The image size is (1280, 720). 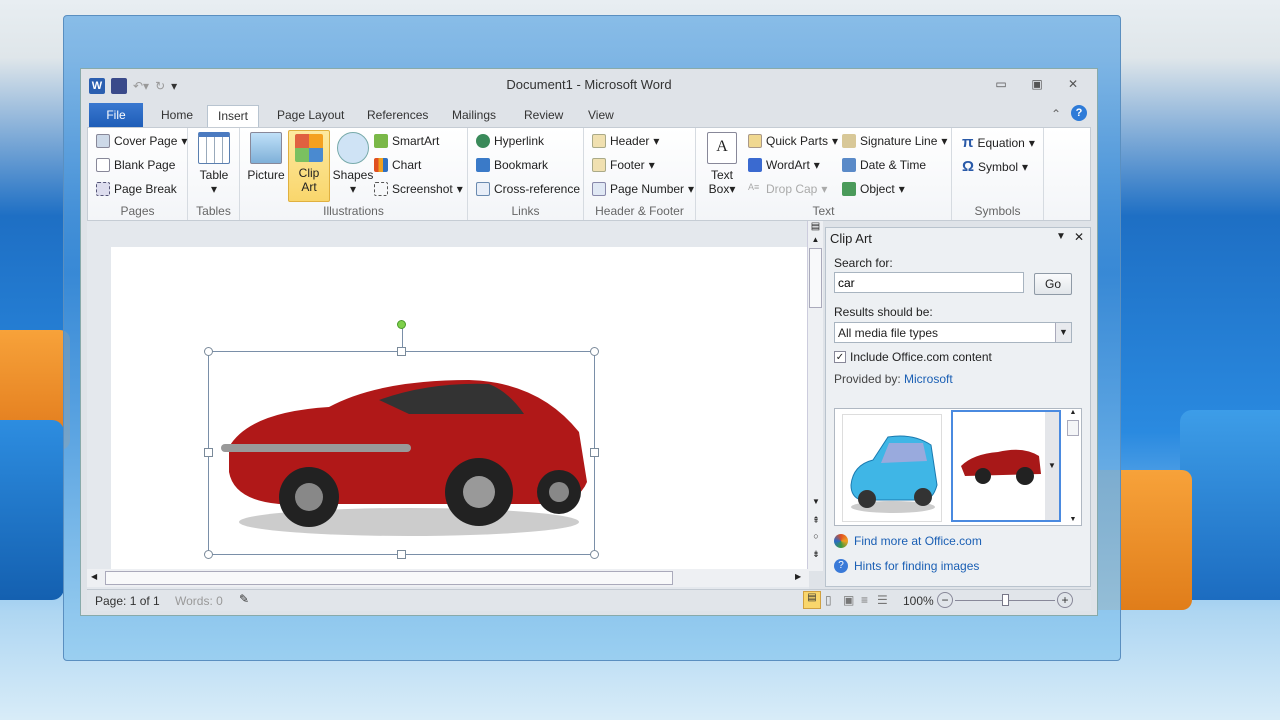 I want to click on go-button: Go, so click(x=1053, y=284).